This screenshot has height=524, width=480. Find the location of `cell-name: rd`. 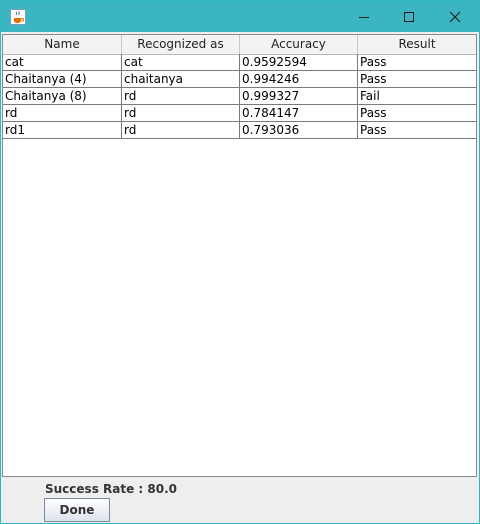

cell-name: rd is located at coordinates (62, 113).